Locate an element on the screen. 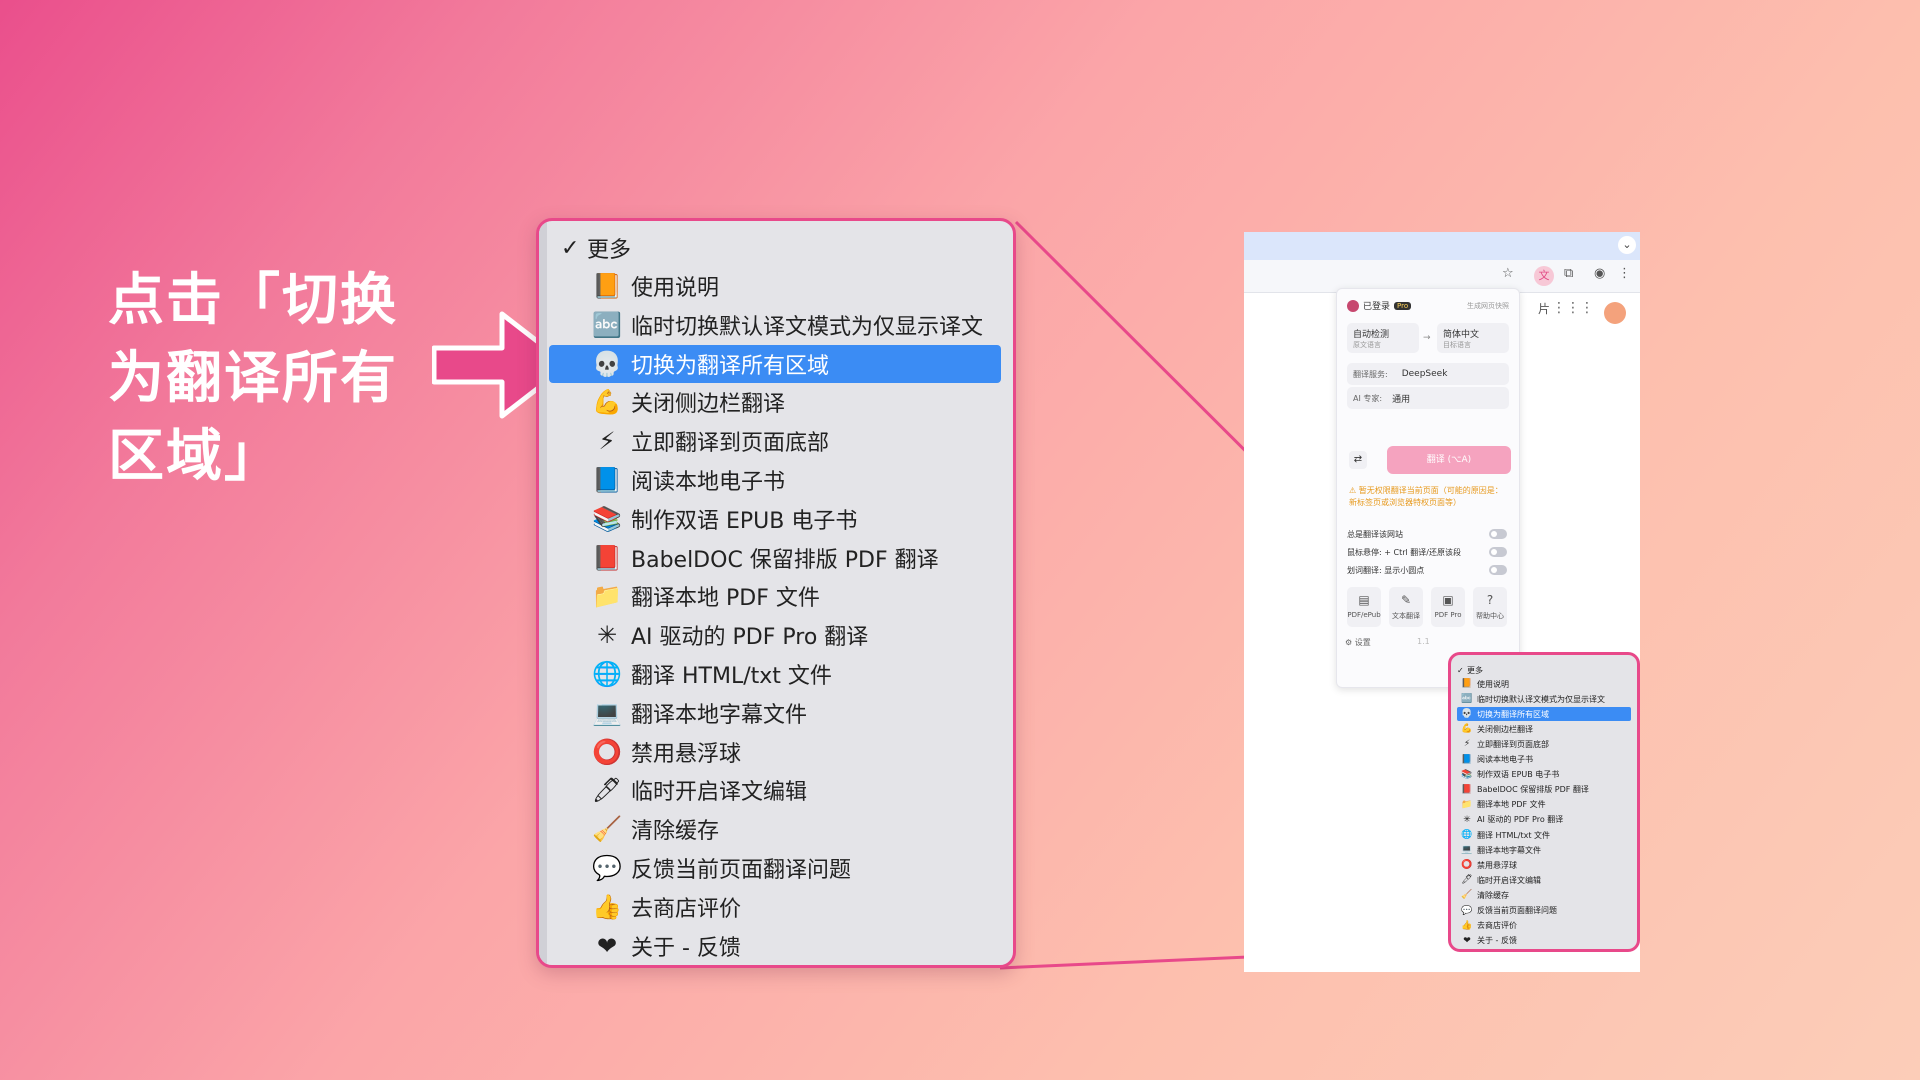  menu-item: 📘 阅读本地电子书 is located at coordinates (775, 480).